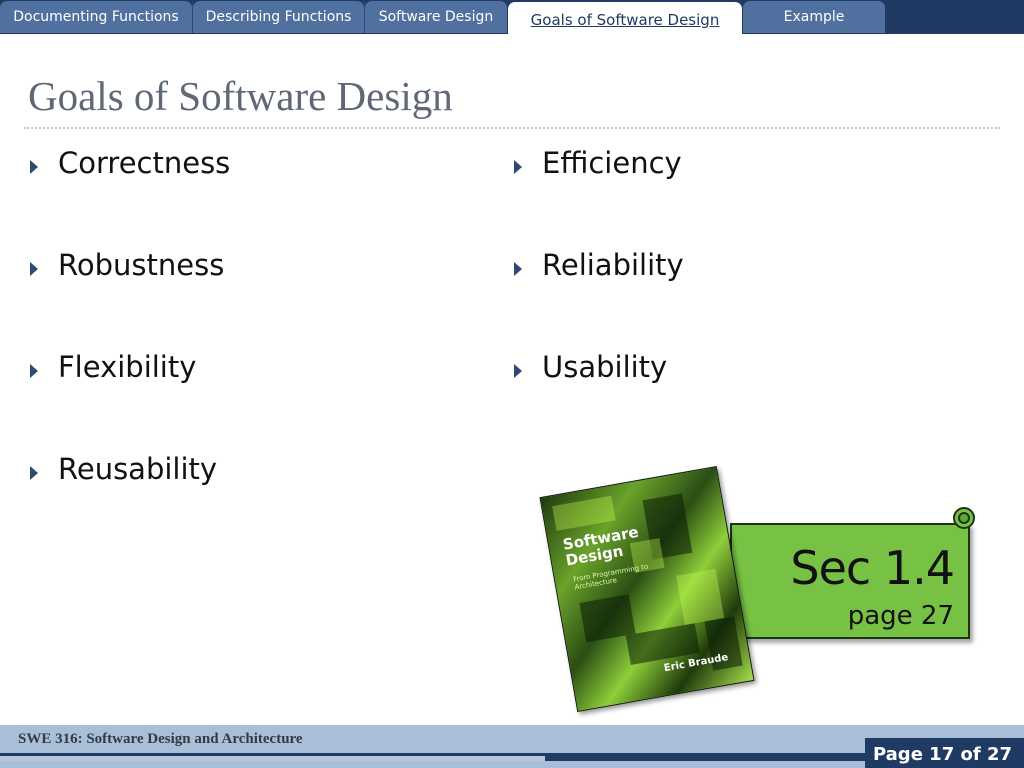 The width and height of the screenshot is (1024, 768). Describe the element at coordinates (278, 17) in the screenshot. I see `tab-describing-functions: Describing Functions` at that location.